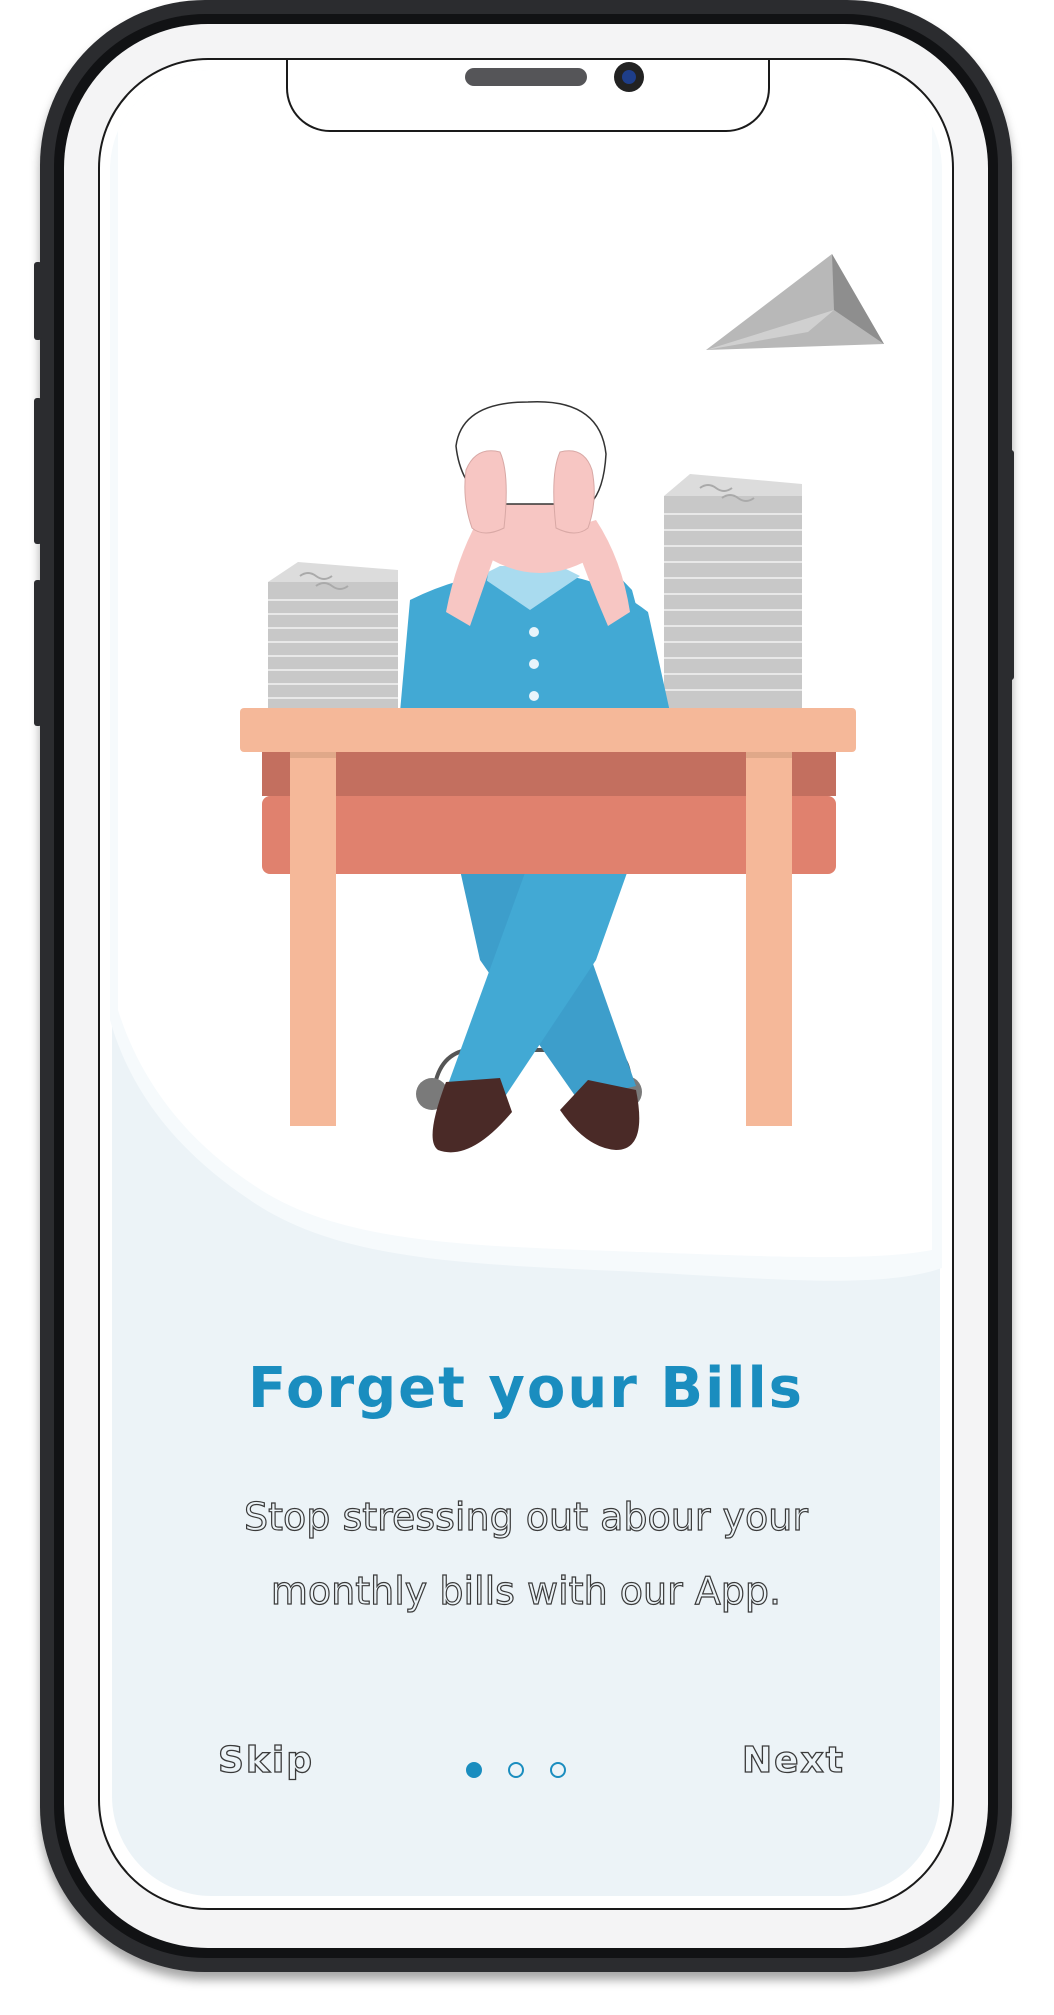 This screenshot has height=2015, width=1054. What do you see at coordinates (526, 1388) in the screenshot?
I see `onboarding-title: Forget your Bills` at bounding box center [526, 1388].